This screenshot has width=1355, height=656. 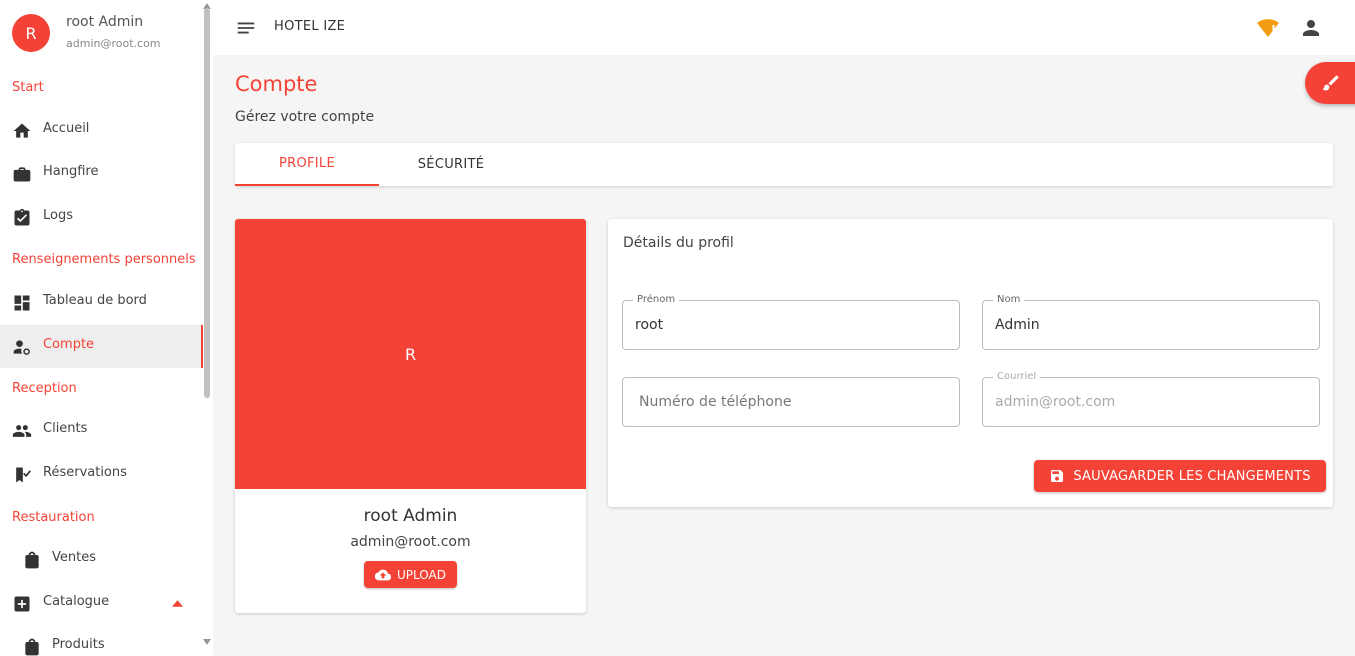 What do you see at coordinates (85, 472) in the screenshot?
I see `sidebar-item-label: Réservations` at bounding box center [85, 472].